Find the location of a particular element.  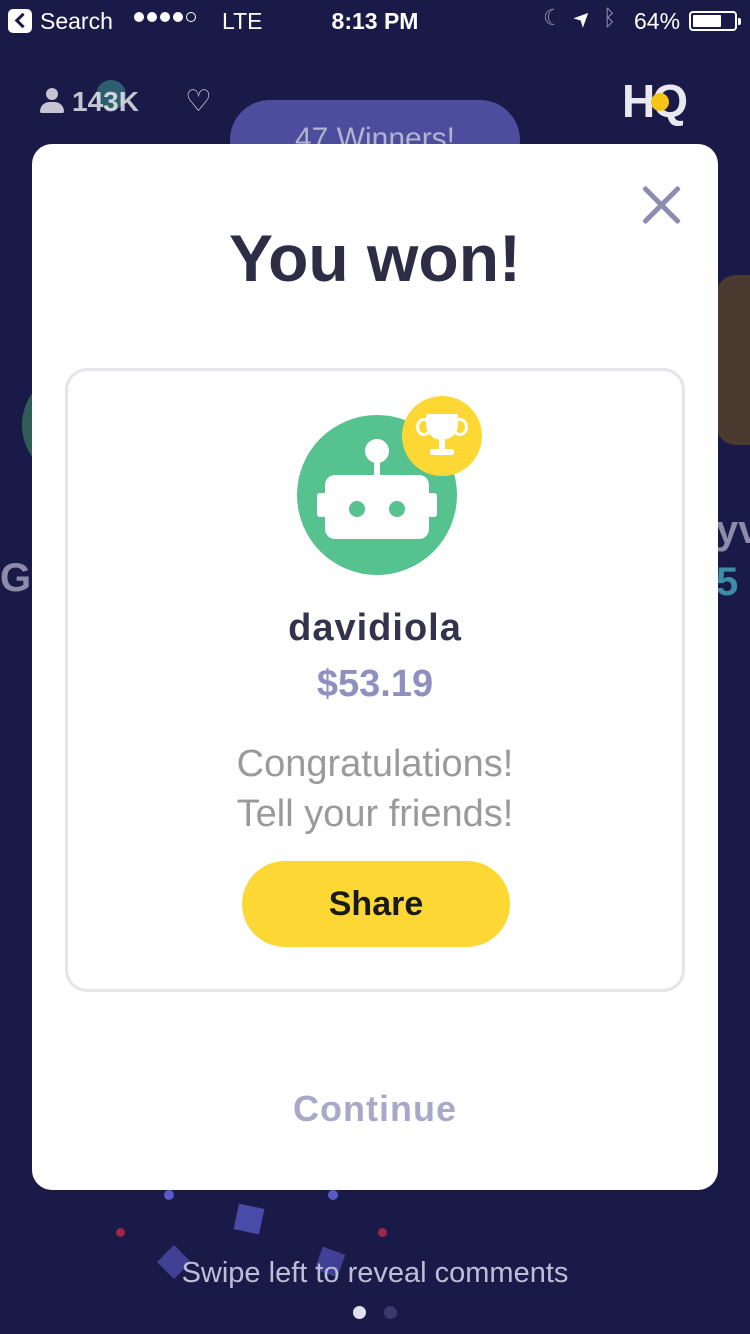

status-bar: Search LTE 8:13 PM ☾ ➤ ᛒ 64% is located at coordinates (375, 20).